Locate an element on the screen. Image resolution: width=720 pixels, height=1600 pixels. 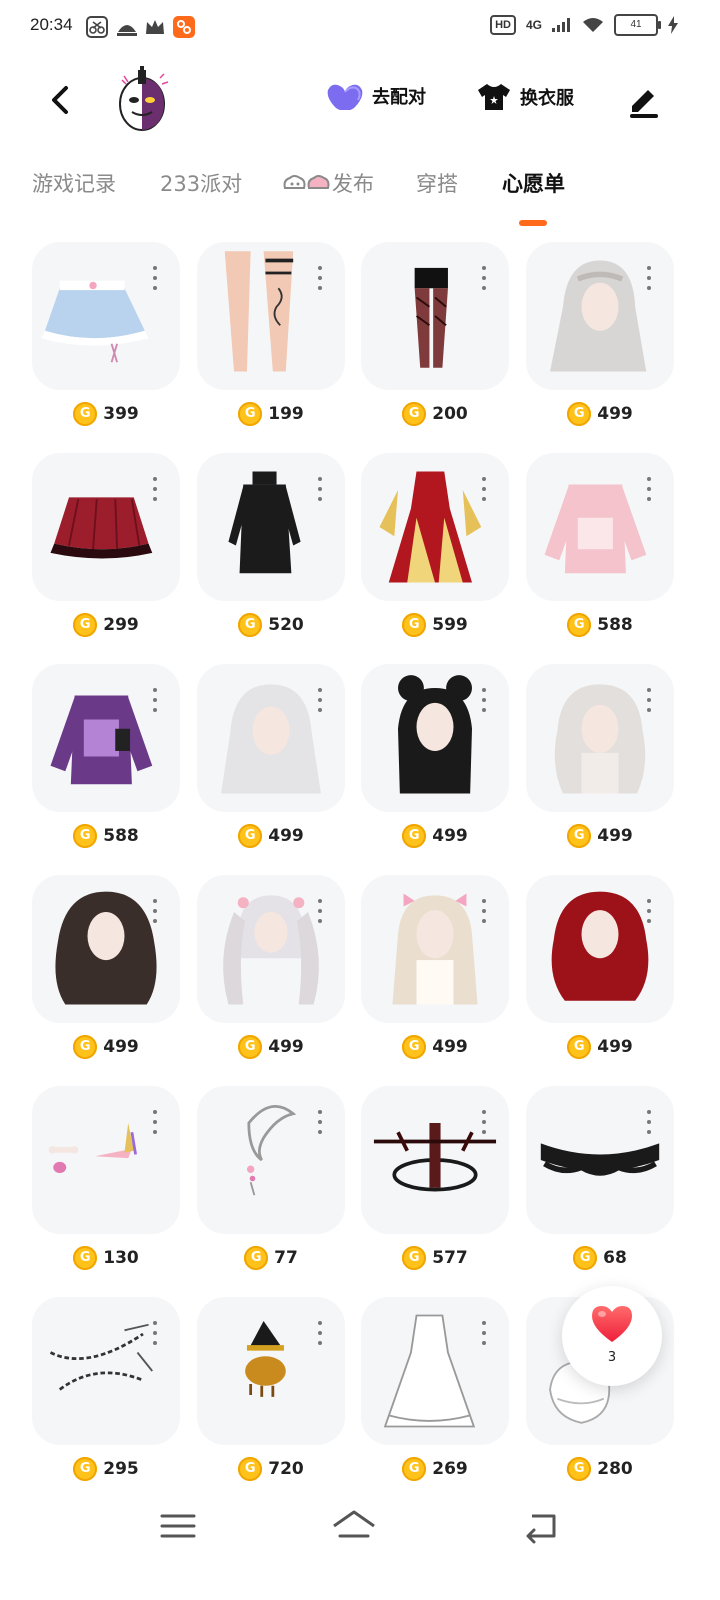
like-button: 3 is located at coordinates (612, 1336).